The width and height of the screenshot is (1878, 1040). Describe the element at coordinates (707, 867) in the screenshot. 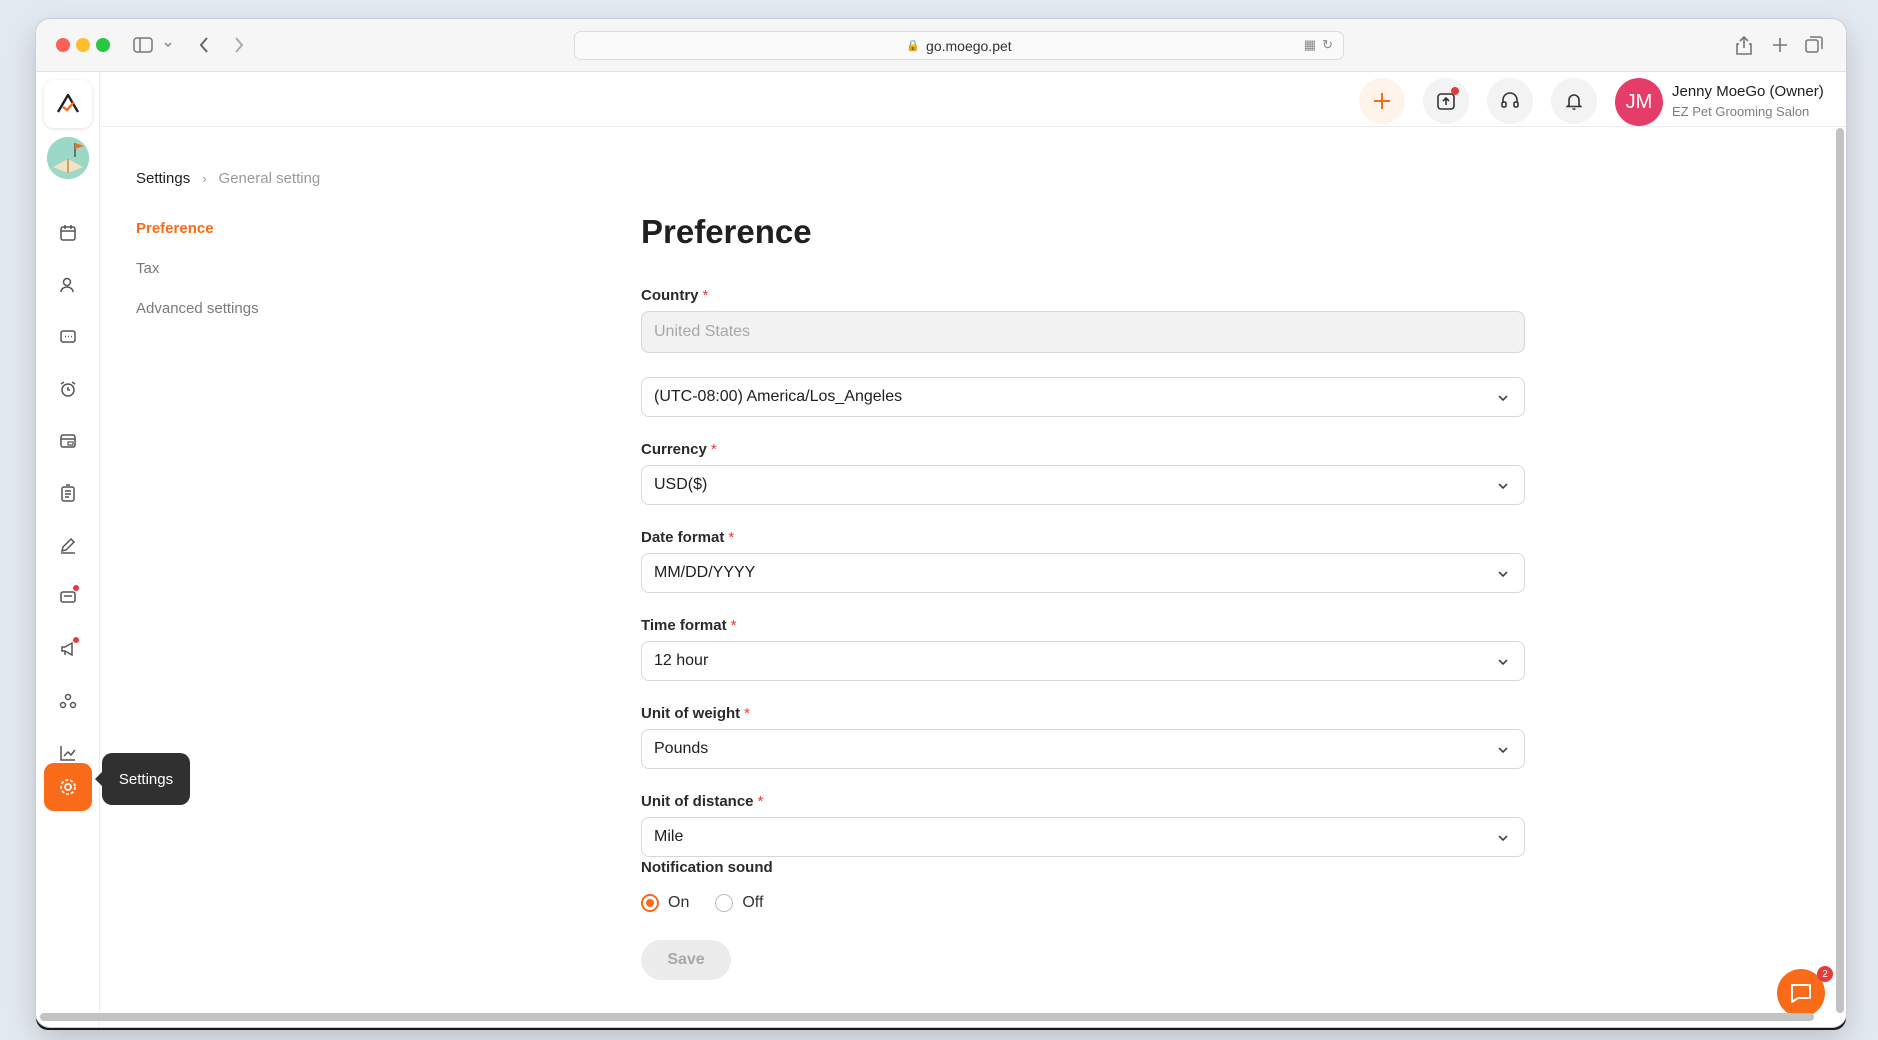

I see `notification-sound-label: Notification sound` at that location.